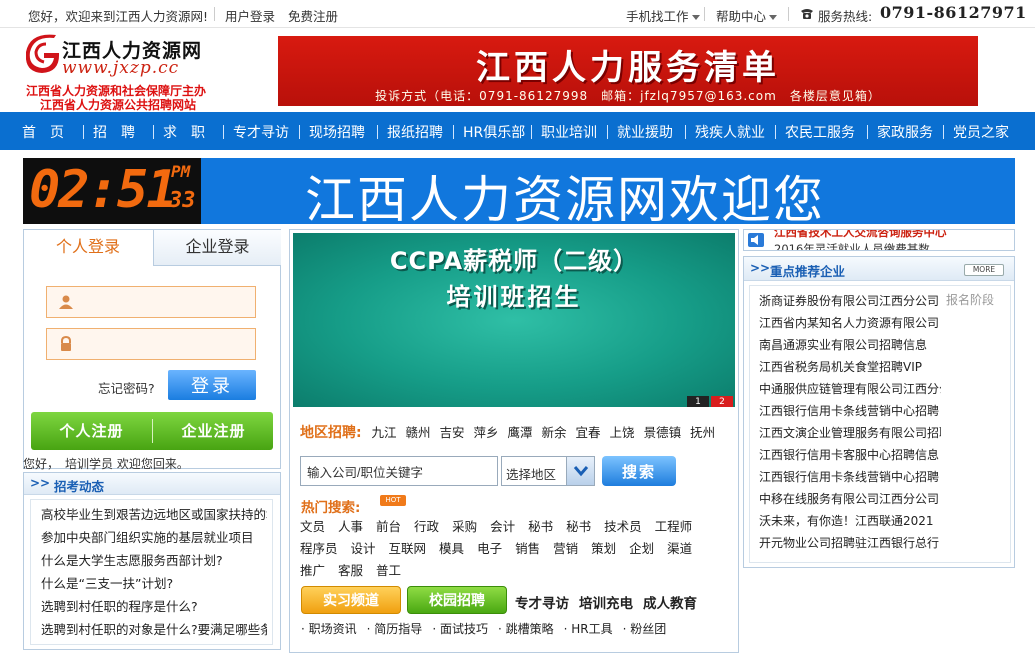 The image size is (1035, 657). I want to click on list-item: 江西省税务局机关食堂招聘VIP, so click(850, 366).